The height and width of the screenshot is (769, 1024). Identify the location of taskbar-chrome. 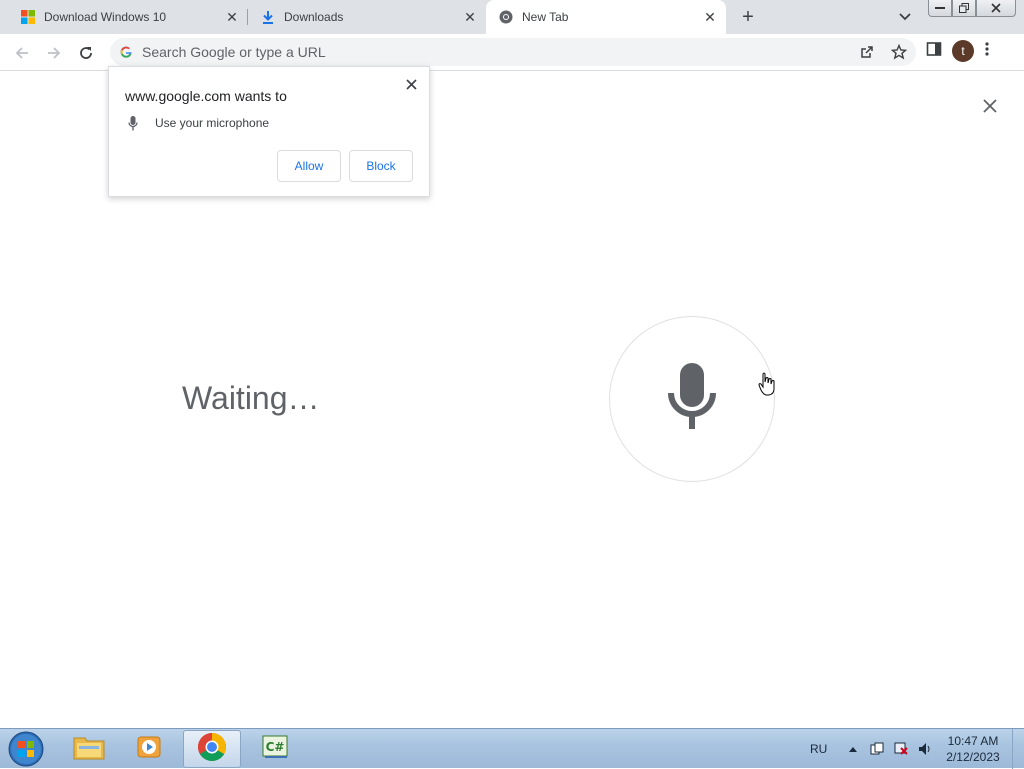
(212, 749).